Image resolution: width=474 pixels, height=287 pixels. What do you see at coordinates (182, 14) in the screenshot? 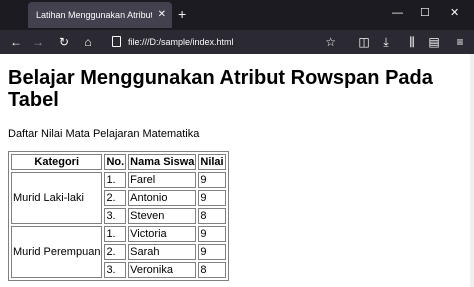
I see `new-tab-button: +` at bounding box center [182, 14].